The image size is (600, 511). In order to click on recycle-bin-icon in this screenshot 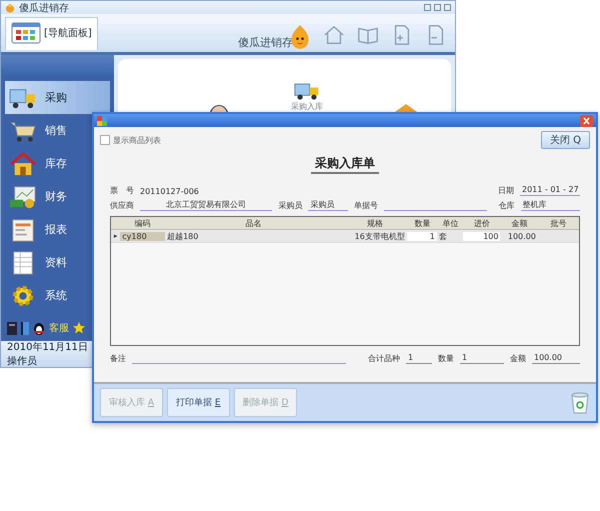, I will do `click(580, 403)`.